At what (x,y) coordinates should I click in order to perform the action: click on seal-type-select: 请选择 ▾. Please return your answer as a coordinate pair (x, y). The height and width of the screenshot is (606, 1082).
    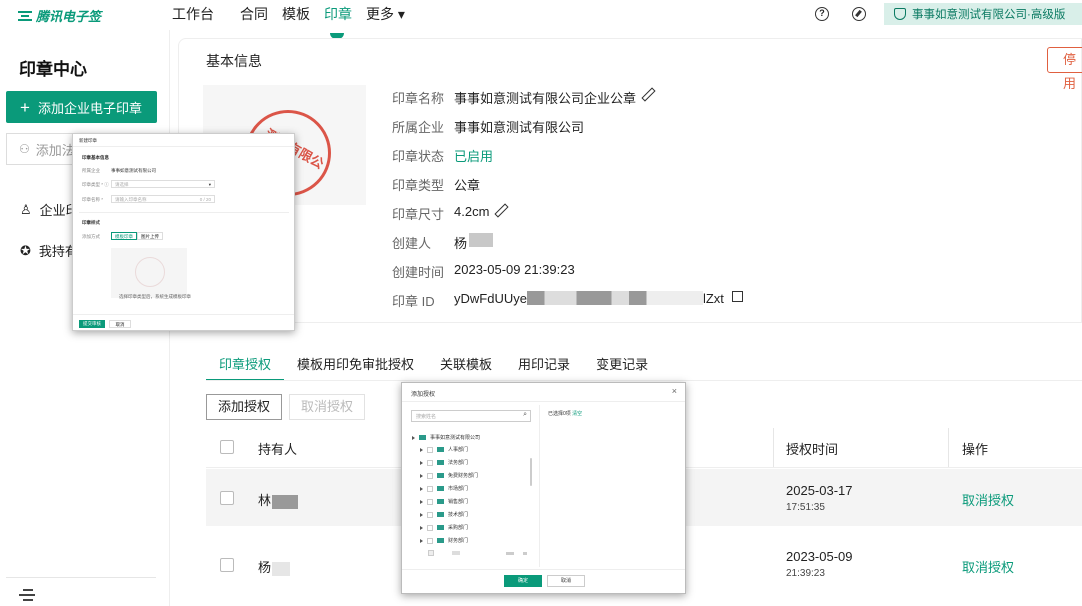
    Looking at the image, I should click on (163, 184).